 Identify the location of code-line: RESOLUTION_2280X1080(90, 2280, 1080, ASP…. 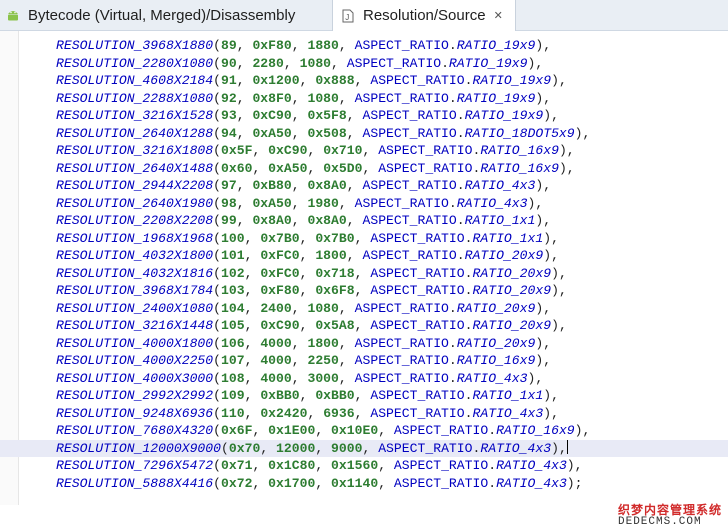
(364, 64).